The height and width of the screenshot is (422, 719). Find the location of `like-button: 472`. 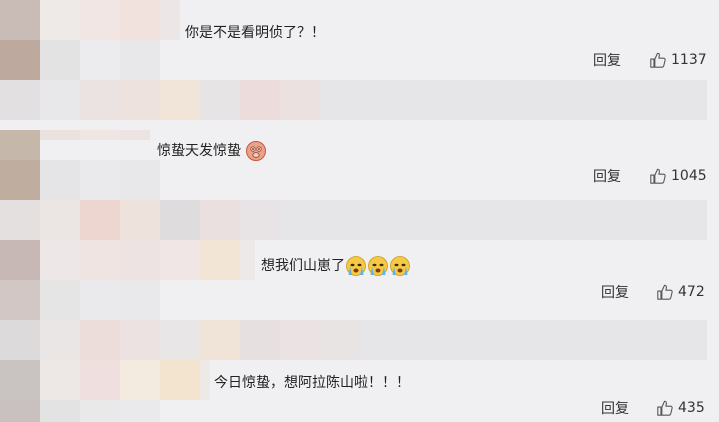

like-button: 472 is located at coordinates (680, 292).